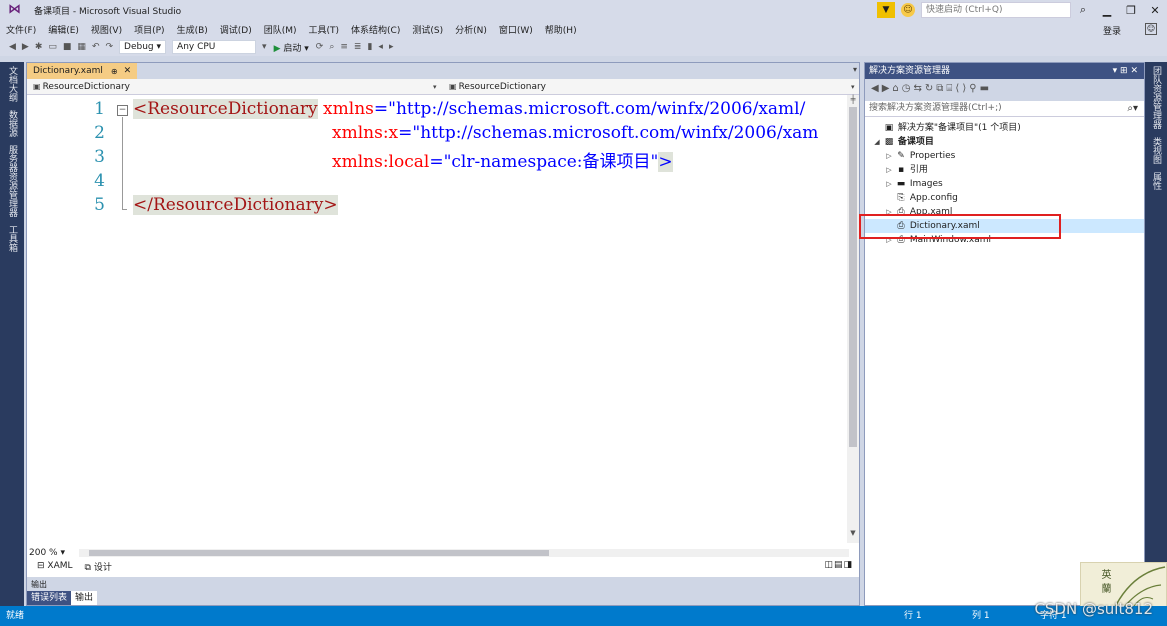  Describe the element at coordinates (358, 47) in the screenshot. I see `uncomment-icon: ≣` at that location.